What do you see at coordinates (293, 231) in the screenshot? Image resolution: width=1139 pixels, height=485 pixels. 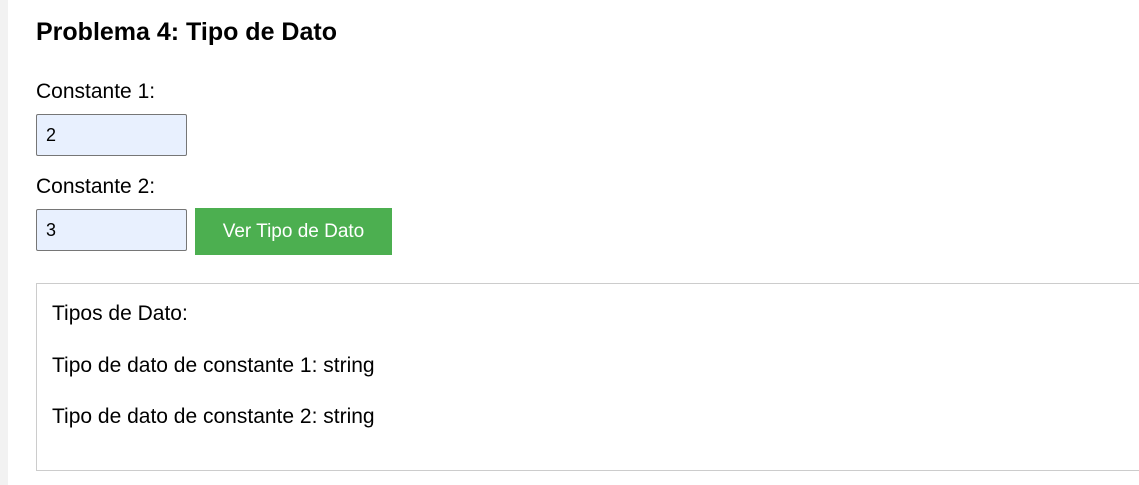 I see `show-data-type-button: Ver Tipo de Dato` at bounding box center [293, 231].